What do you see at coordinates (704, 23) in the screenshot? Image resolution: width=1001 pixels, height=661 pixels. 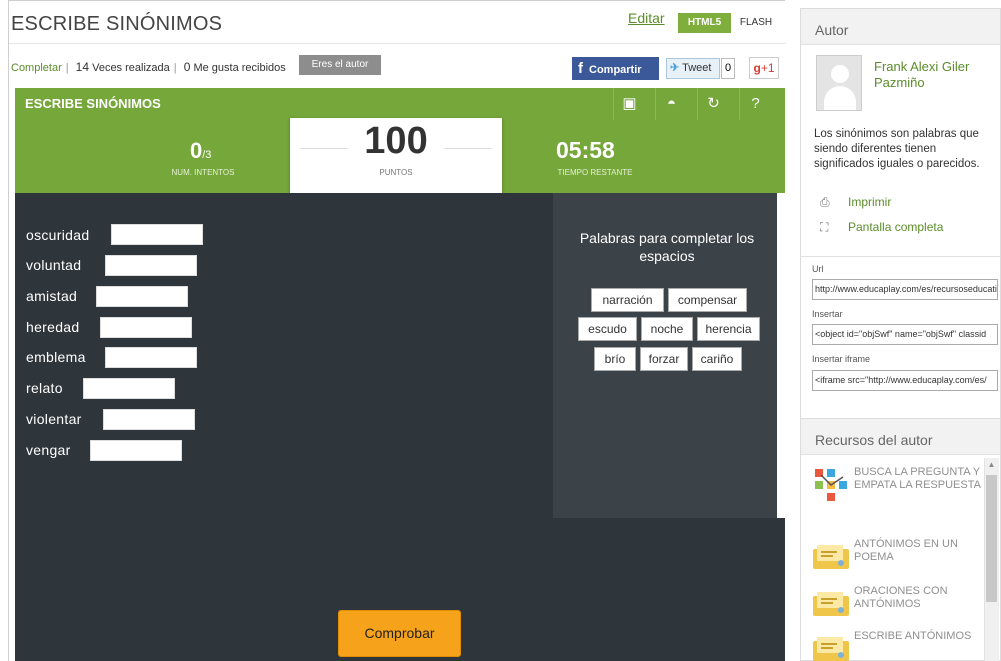 I see `tab-html5: HTML5` at bounding box center [704, 23].